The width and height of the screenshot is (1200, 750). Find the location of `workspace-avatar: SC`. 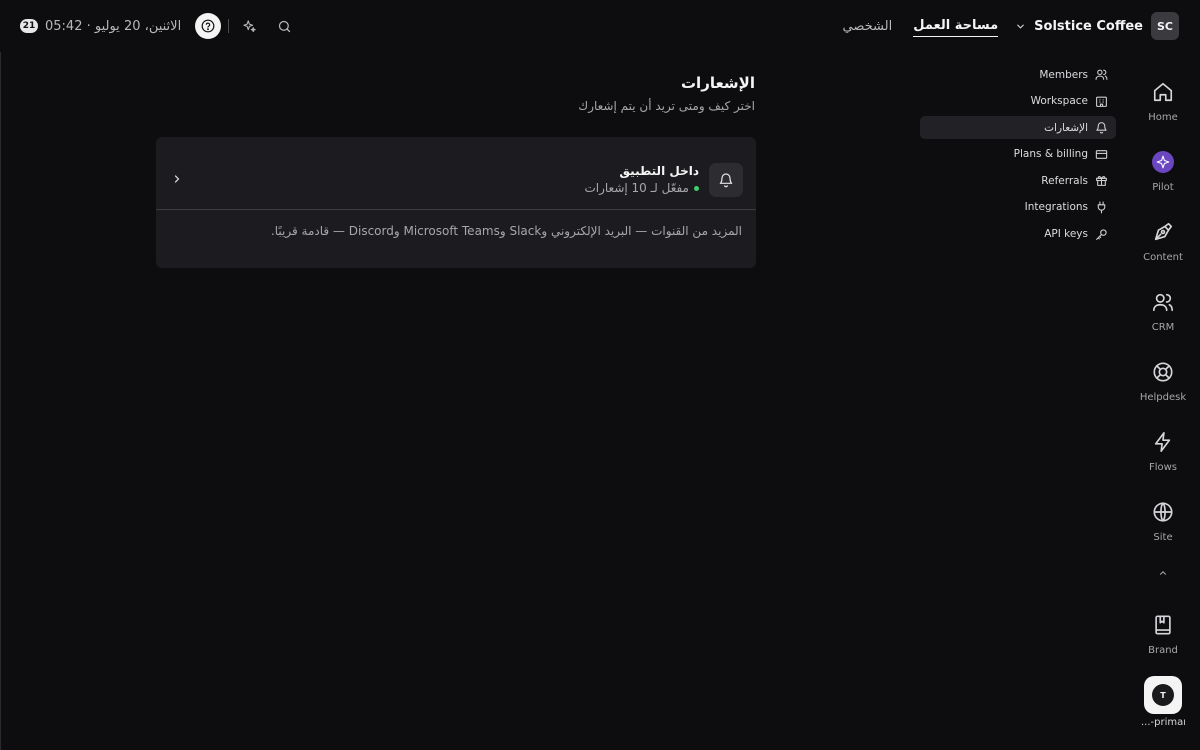

workspace-avatar: SC is located at coordinates (1165, 26).